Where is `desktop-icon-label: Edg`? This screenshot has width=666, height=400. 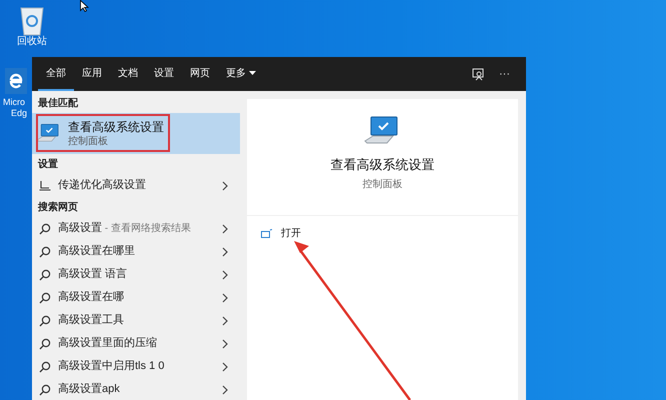
desktop-icon-label: Edg is located at coordinates (19, 113).